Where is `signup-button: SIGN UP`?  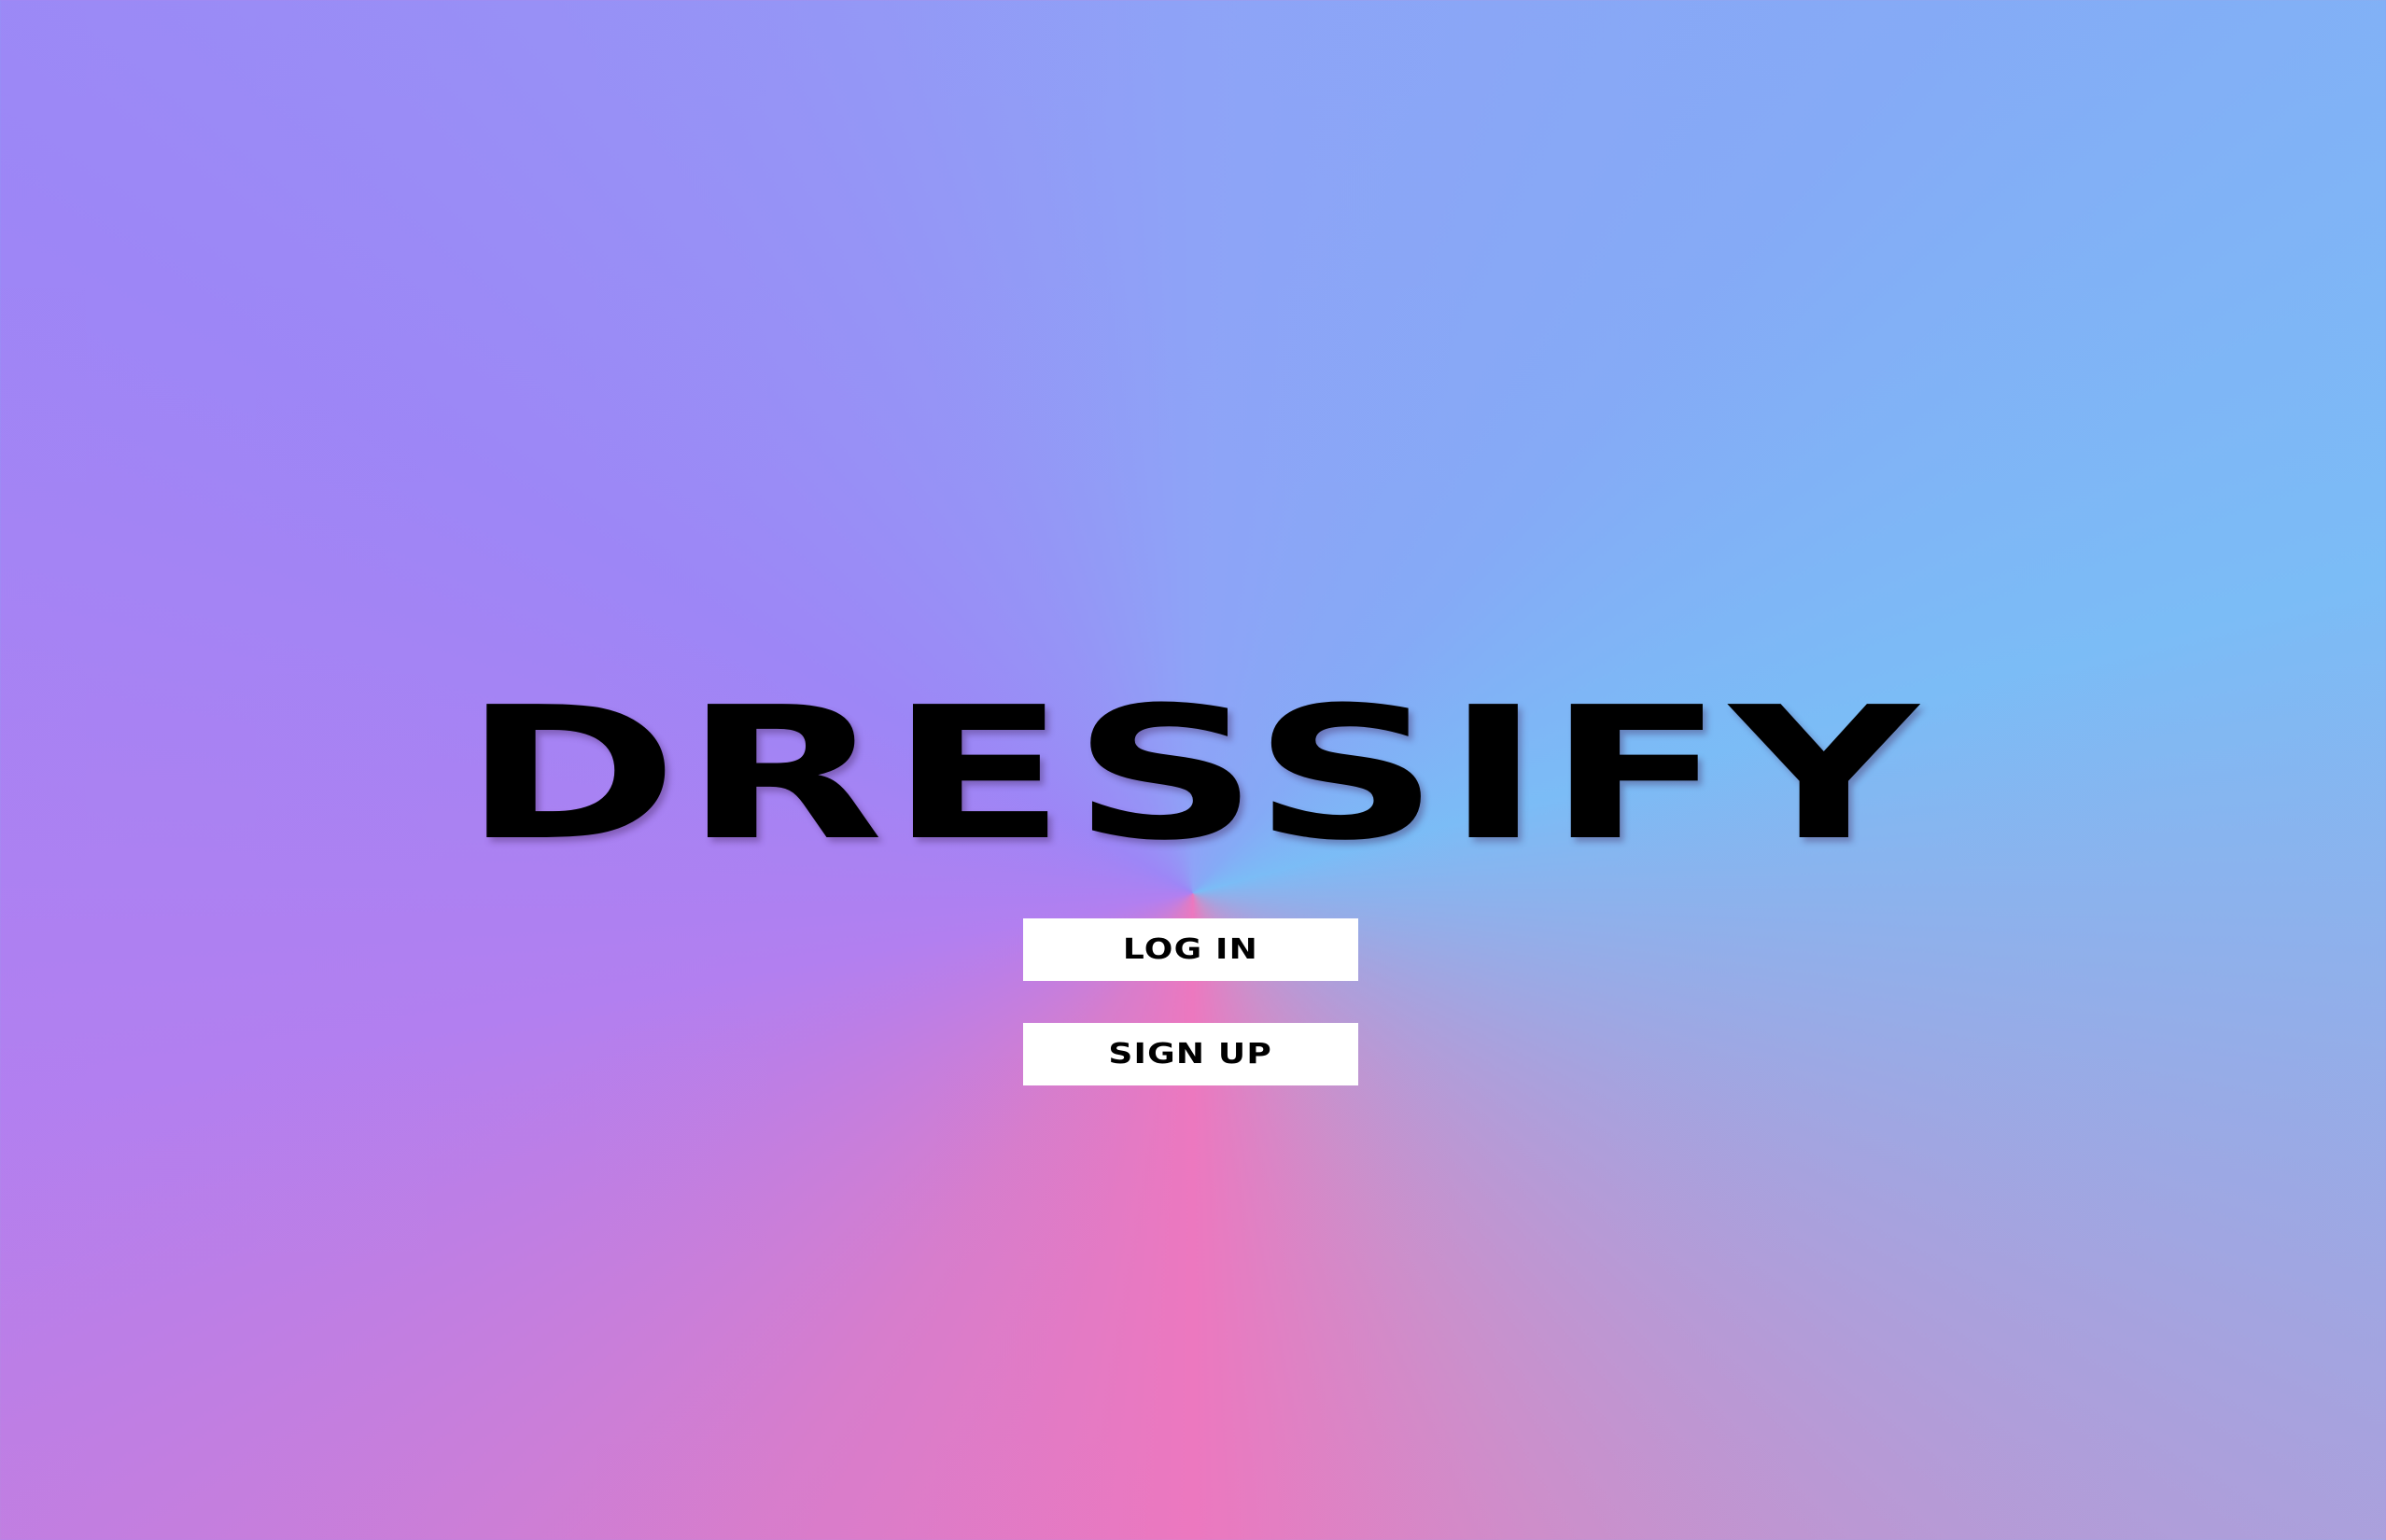 signup-button: SIGN UP is located at coordinates (1191, 1054).